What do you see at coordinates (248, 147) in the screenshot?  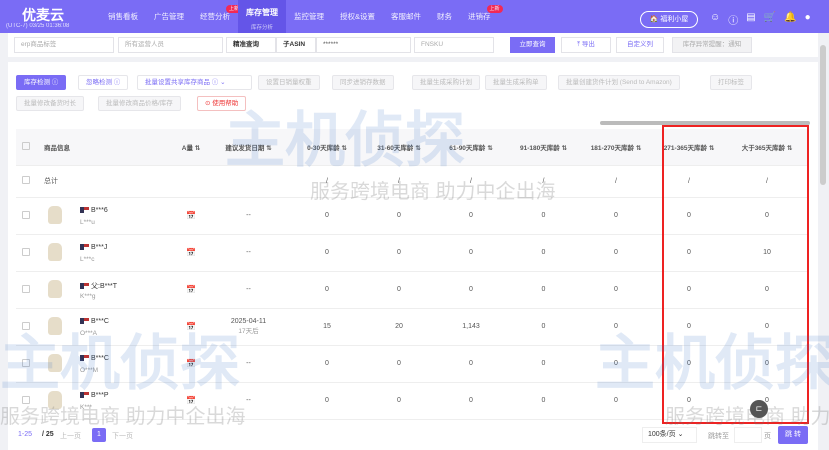 I see `column-header: 建议发货日期 ⇅` at bounding box center [248, 147].